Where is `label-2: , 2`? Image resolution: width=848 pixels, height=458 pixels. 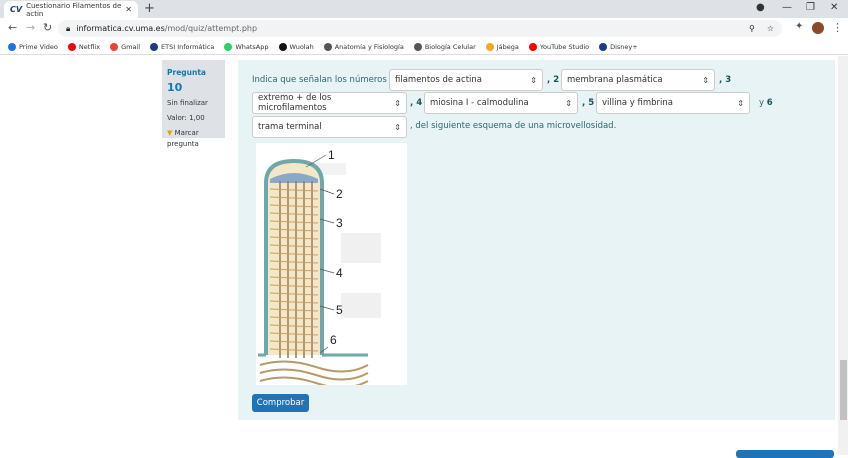 label-2: , 2 is located at coordinates (553, 80).